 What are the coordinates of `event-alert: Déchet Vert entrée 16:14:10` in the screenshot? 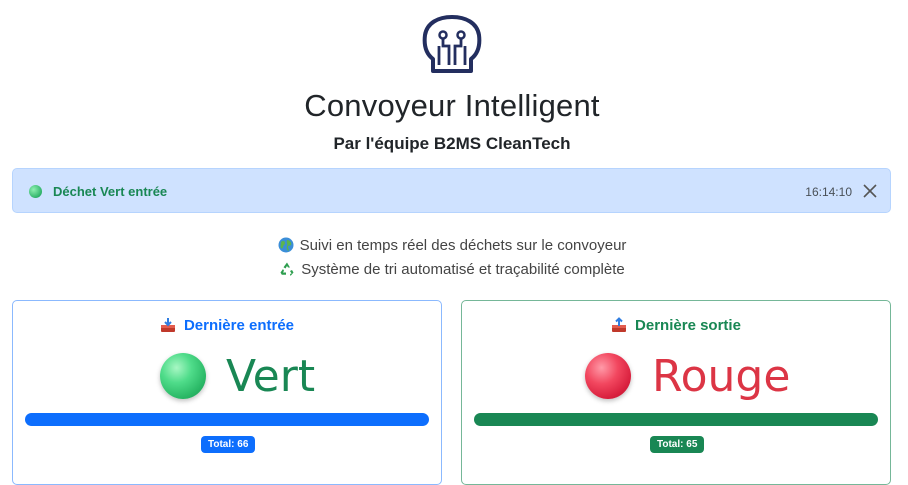 It's located at (451, 190).